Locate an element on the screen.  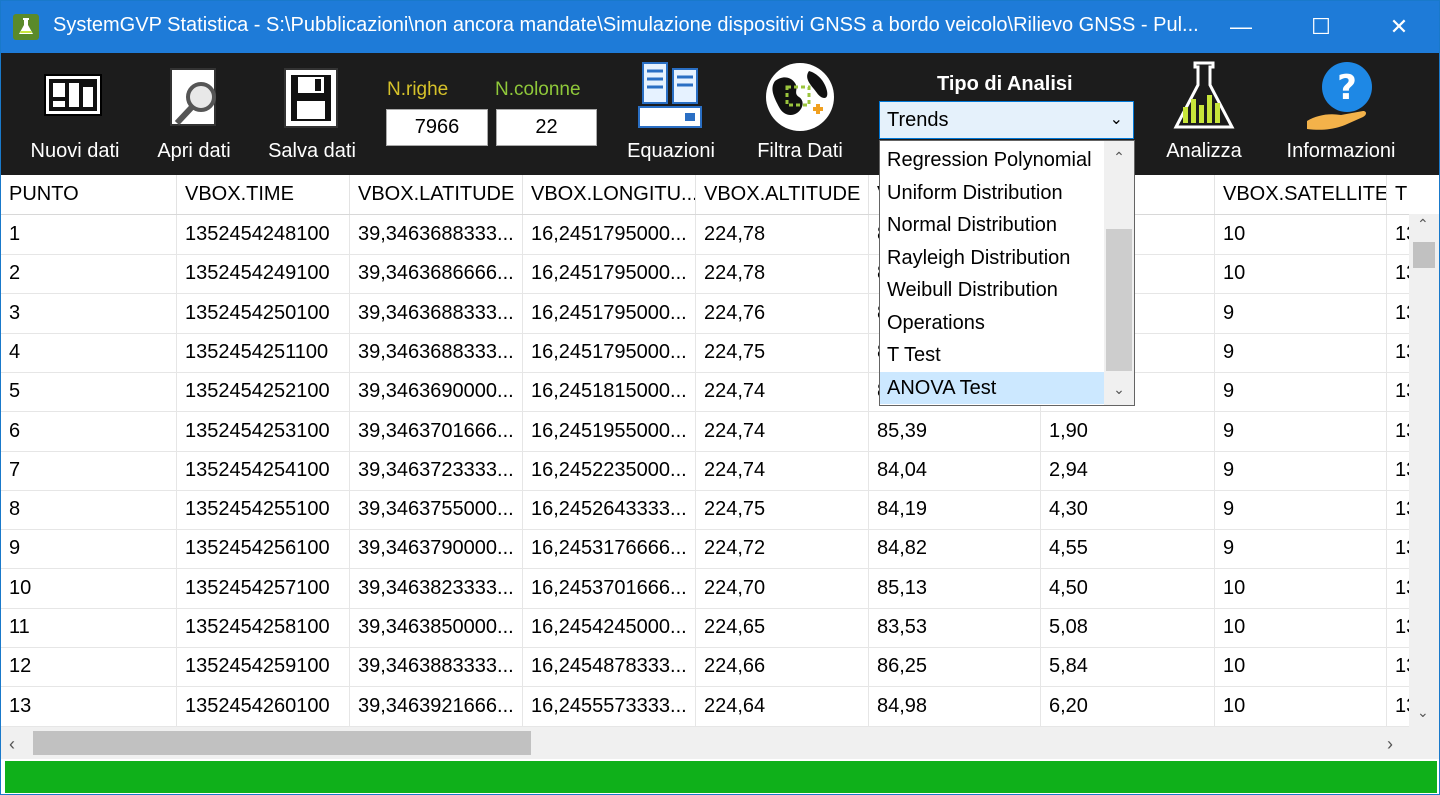
table-cell: 83,53 is located at coordinates (955, 627).